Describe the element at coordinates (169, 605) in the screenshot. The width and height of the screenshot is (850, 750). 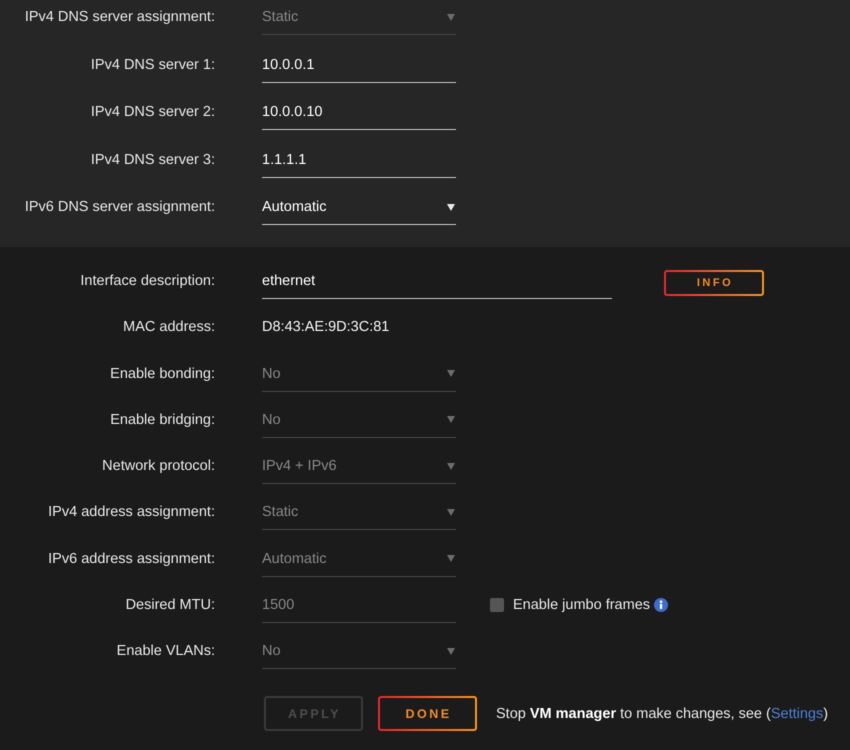
I see `field-label: Desired MTU:` at that location.